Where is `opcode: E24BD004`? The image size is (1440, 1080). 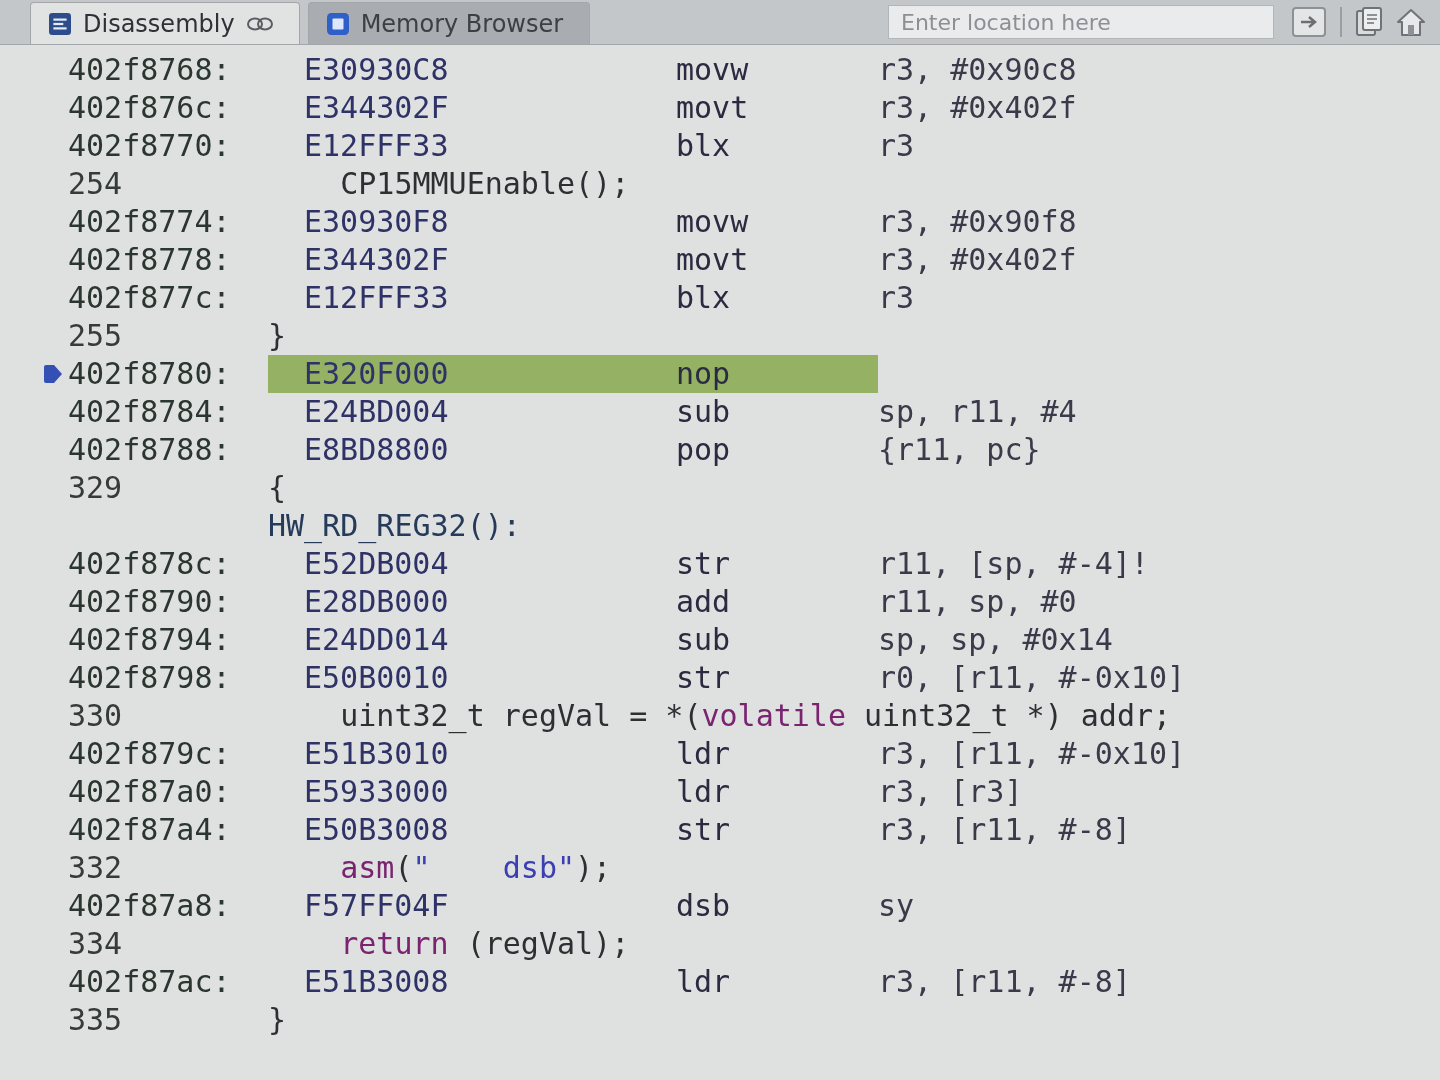 opcode: E24BD004 is located at coordinates (376, 412).